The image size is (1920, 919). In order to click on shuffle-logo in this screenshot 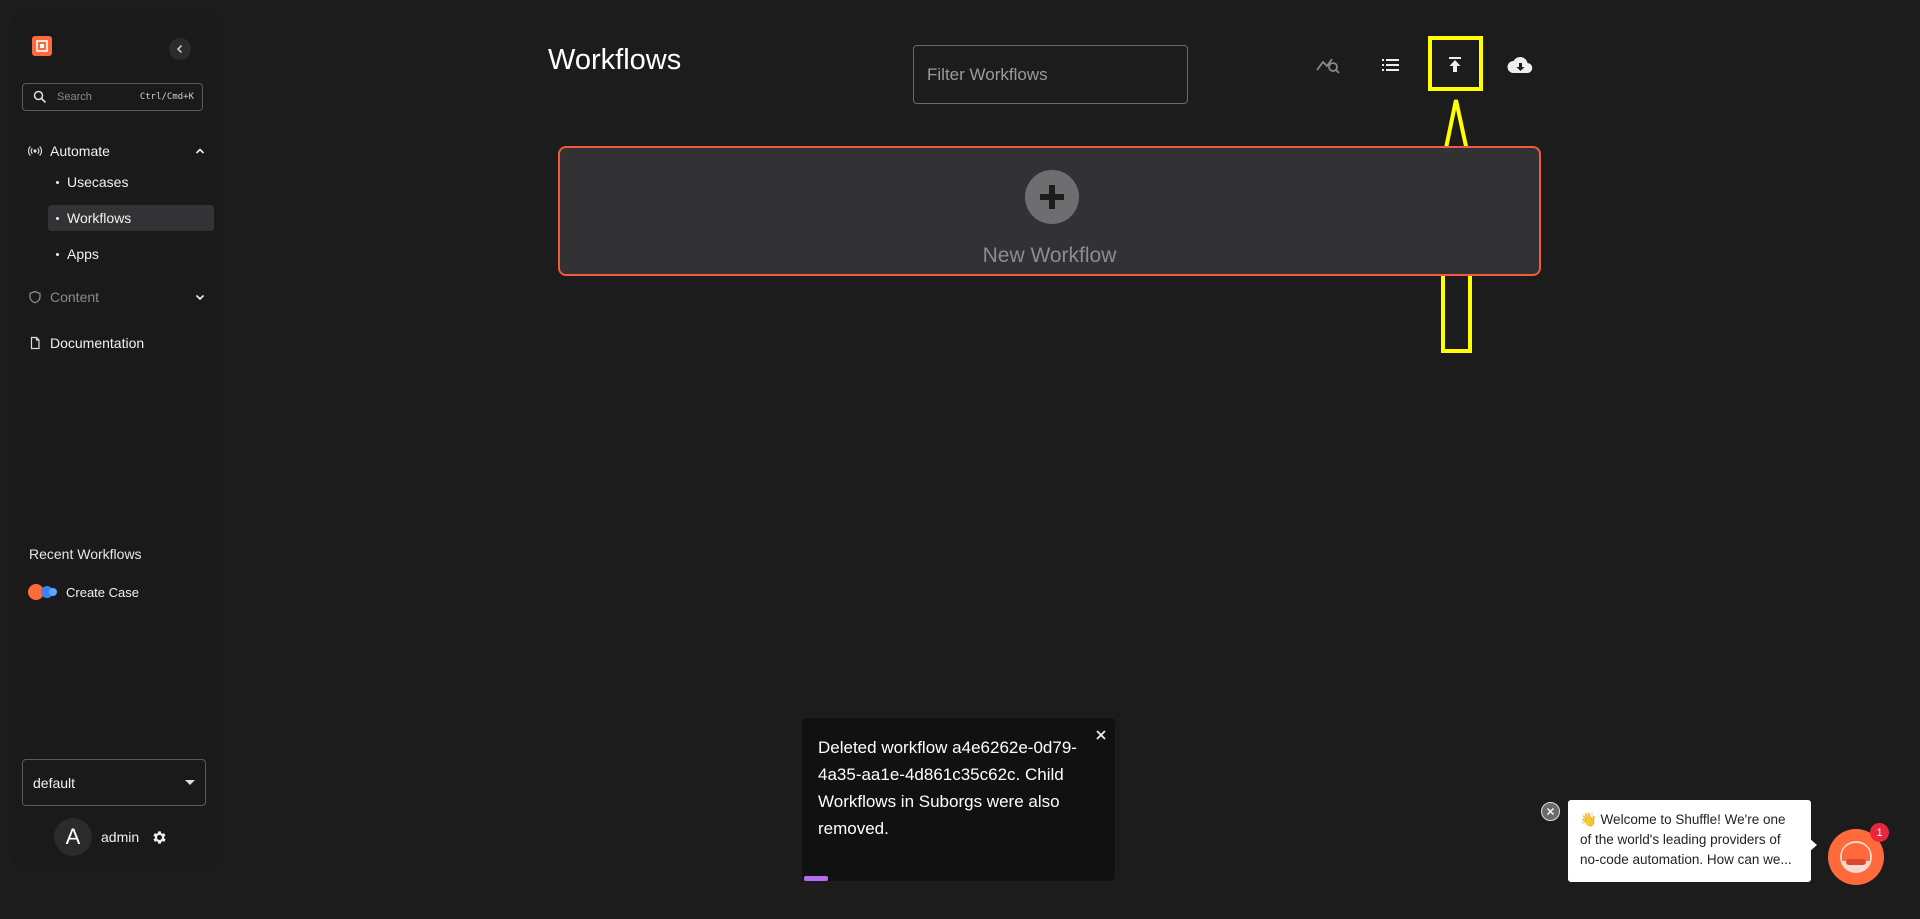, I will do `click(42, 46)`.